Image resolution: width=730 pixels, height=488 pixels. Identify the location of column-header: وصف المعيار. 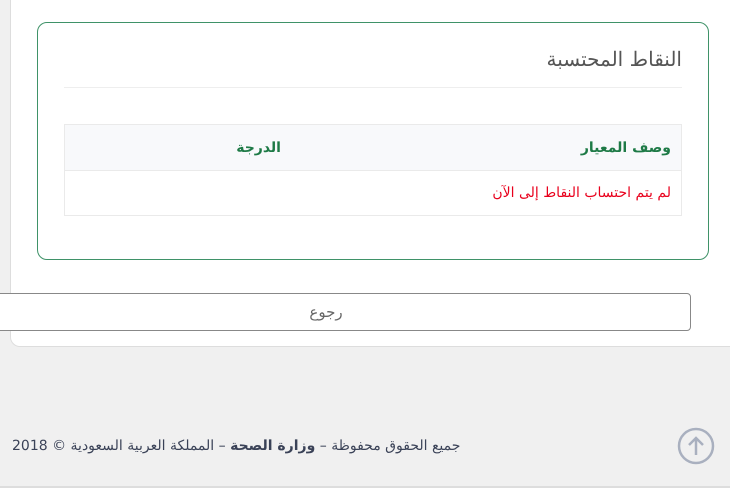
(625, 148).